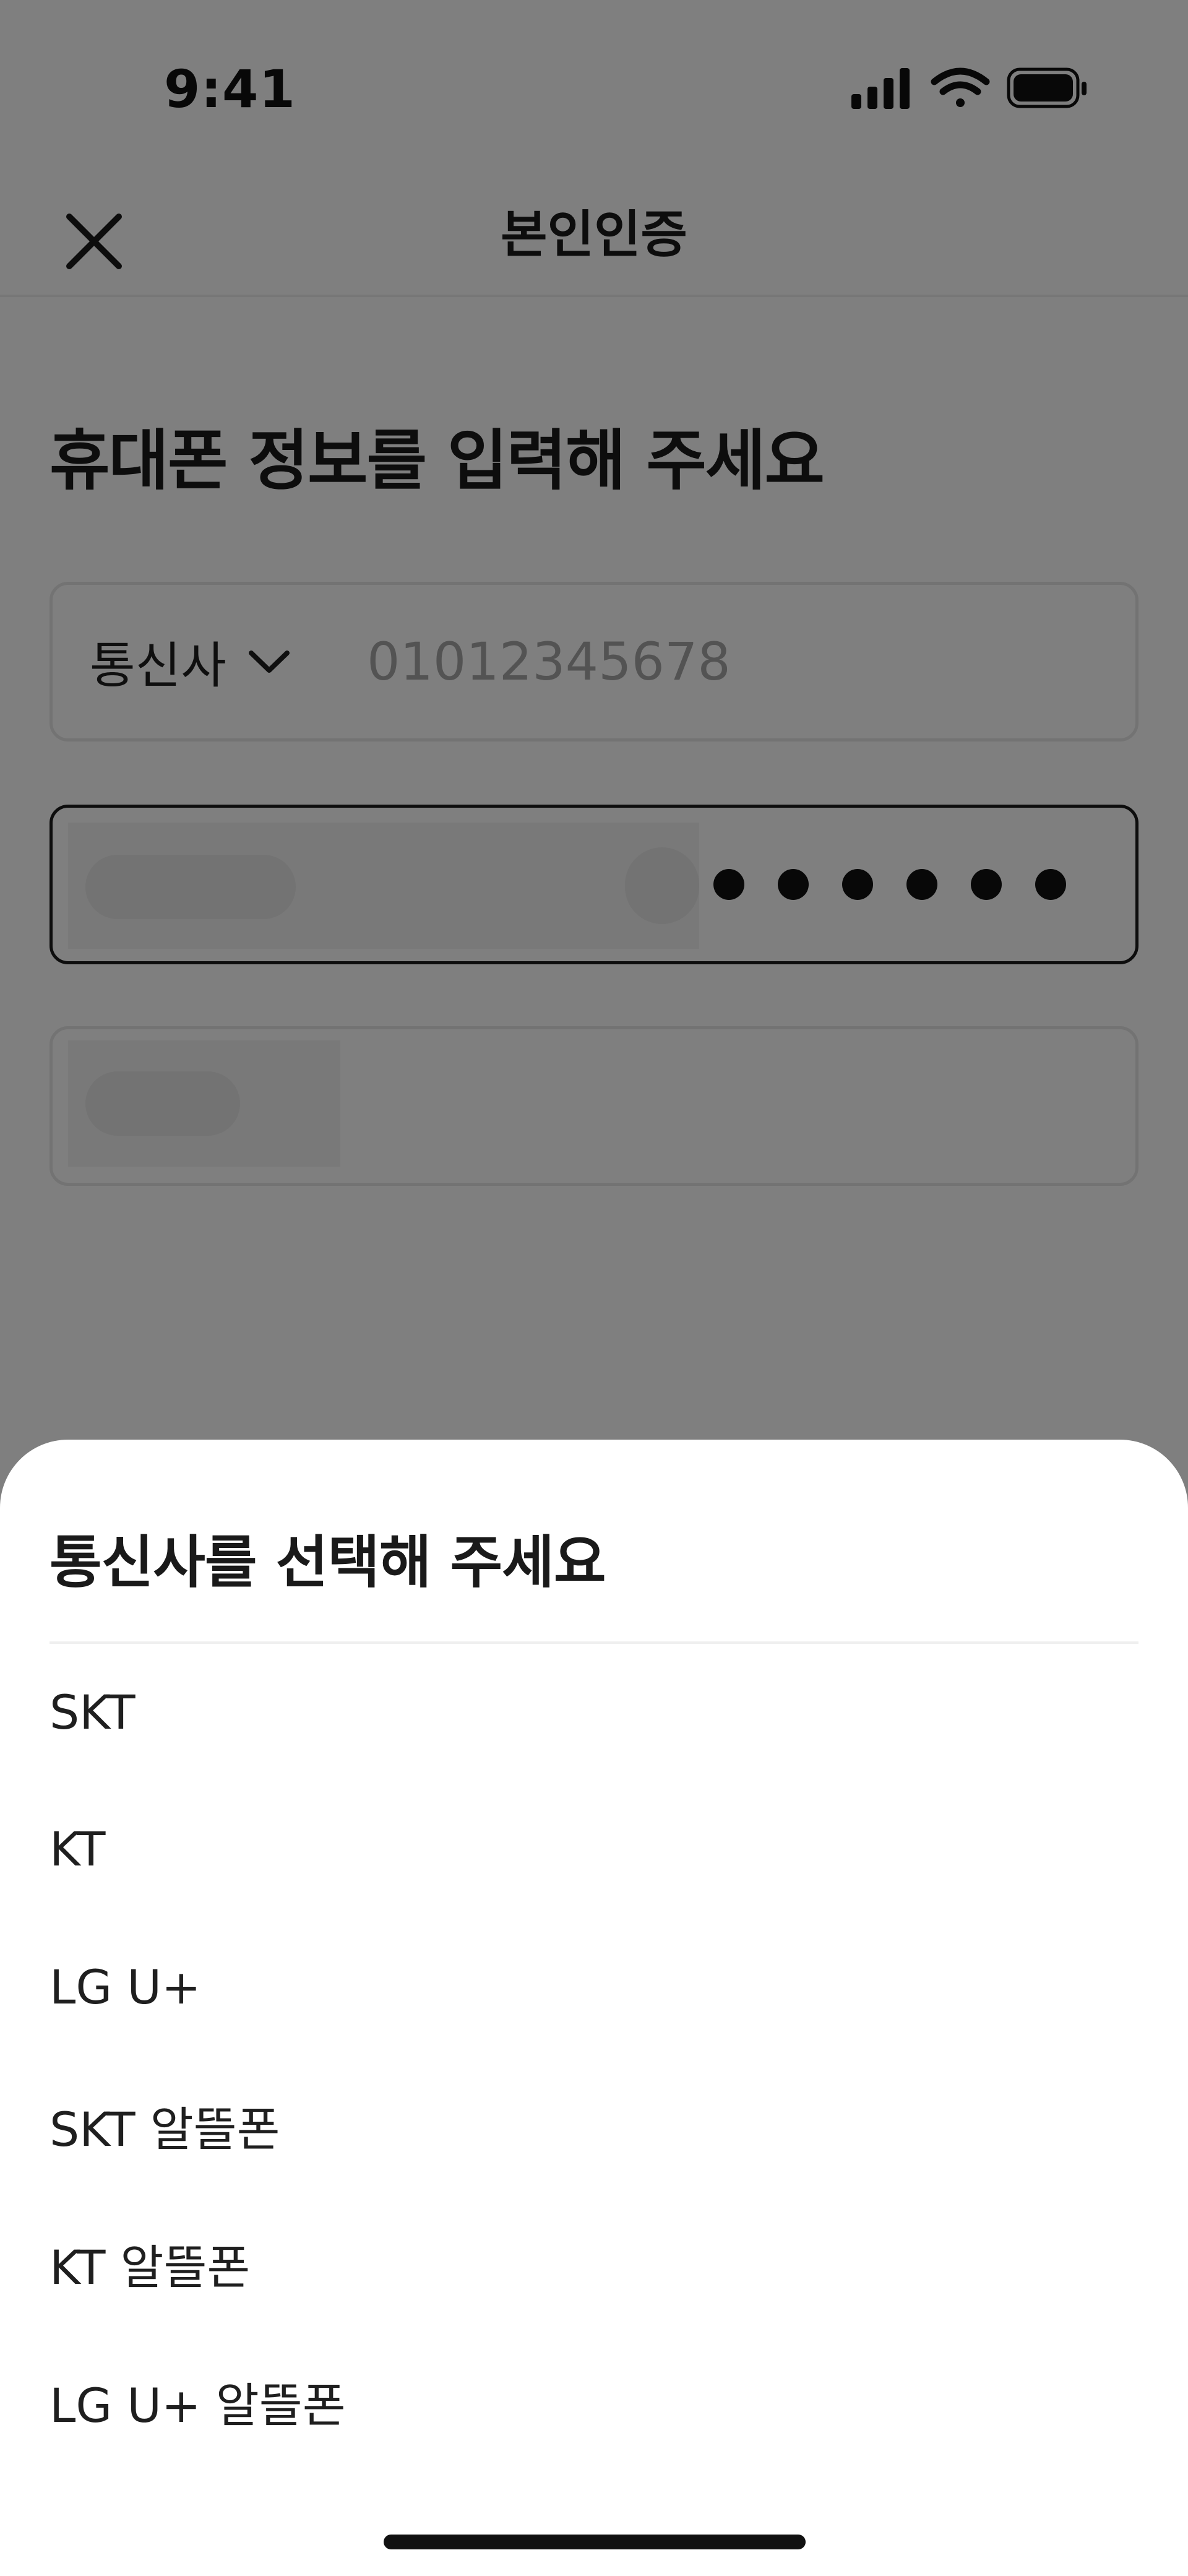 The height and width of the screenshot is (2576, 1188). Describe the element at coordinates (328, 1562) in the screenshot. I see `sheet-title: 통신사를 선택해 주세요` at that location.